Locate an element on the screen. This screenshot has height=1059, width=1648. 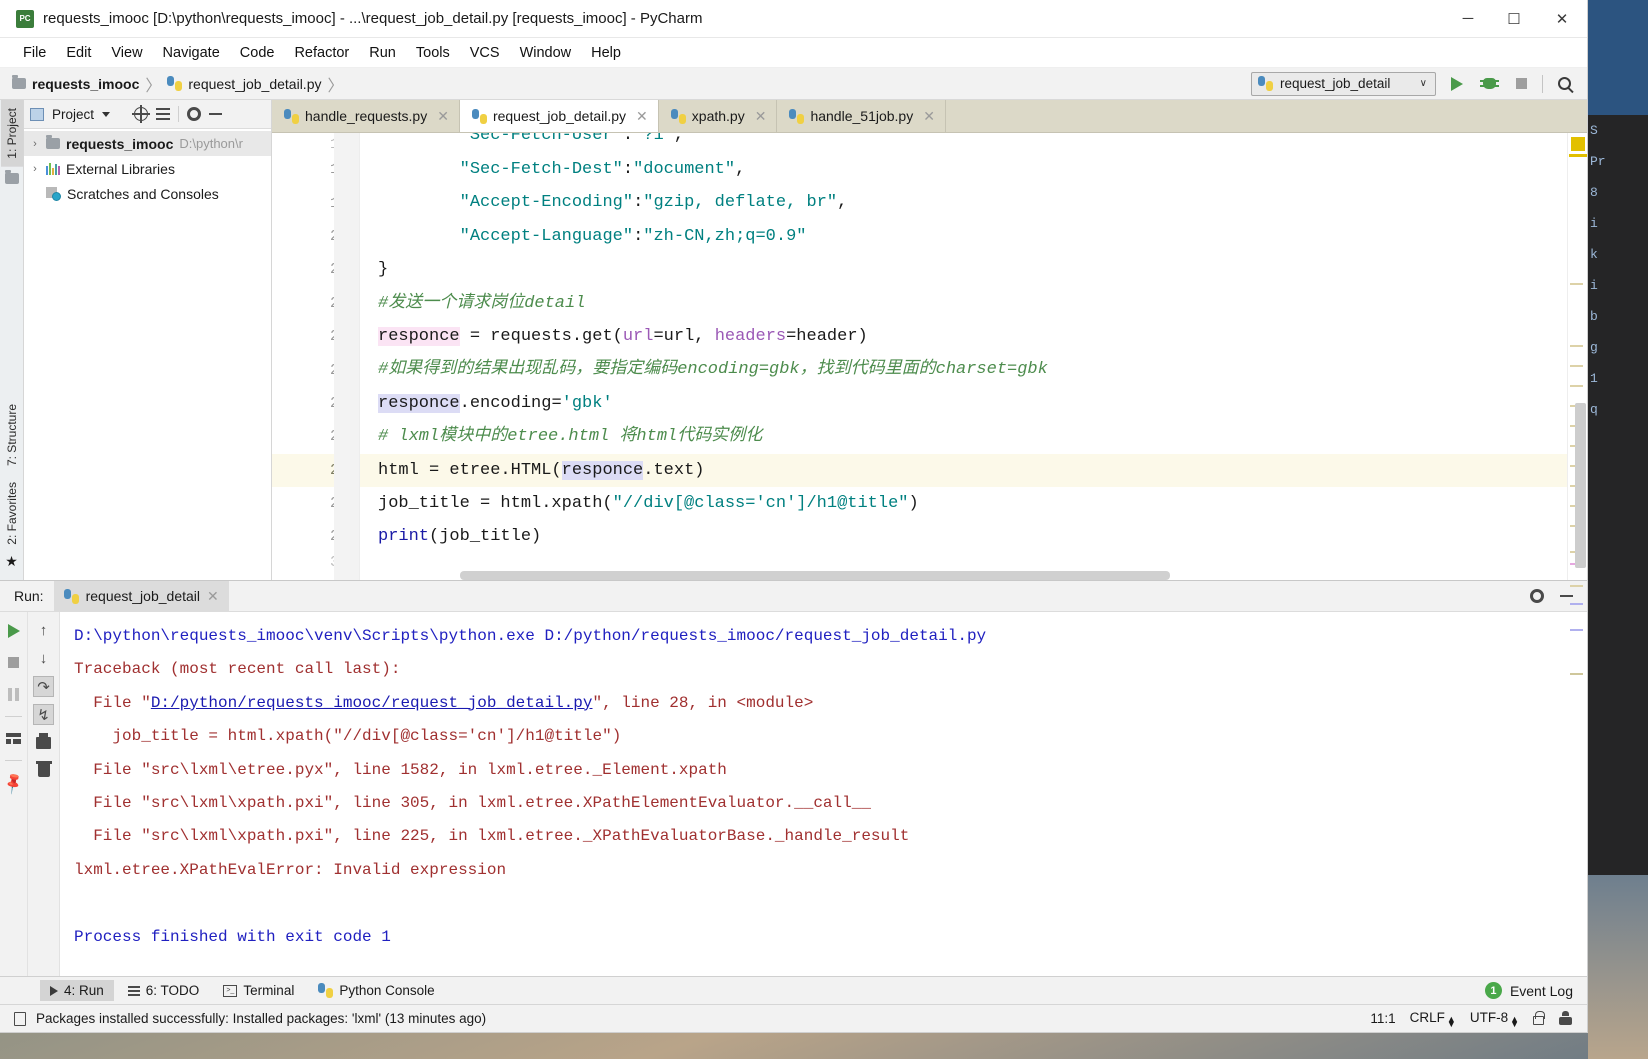
encoding-widget: UTF-8 ▲ ▼ is located at coordinates (1494, 1019).